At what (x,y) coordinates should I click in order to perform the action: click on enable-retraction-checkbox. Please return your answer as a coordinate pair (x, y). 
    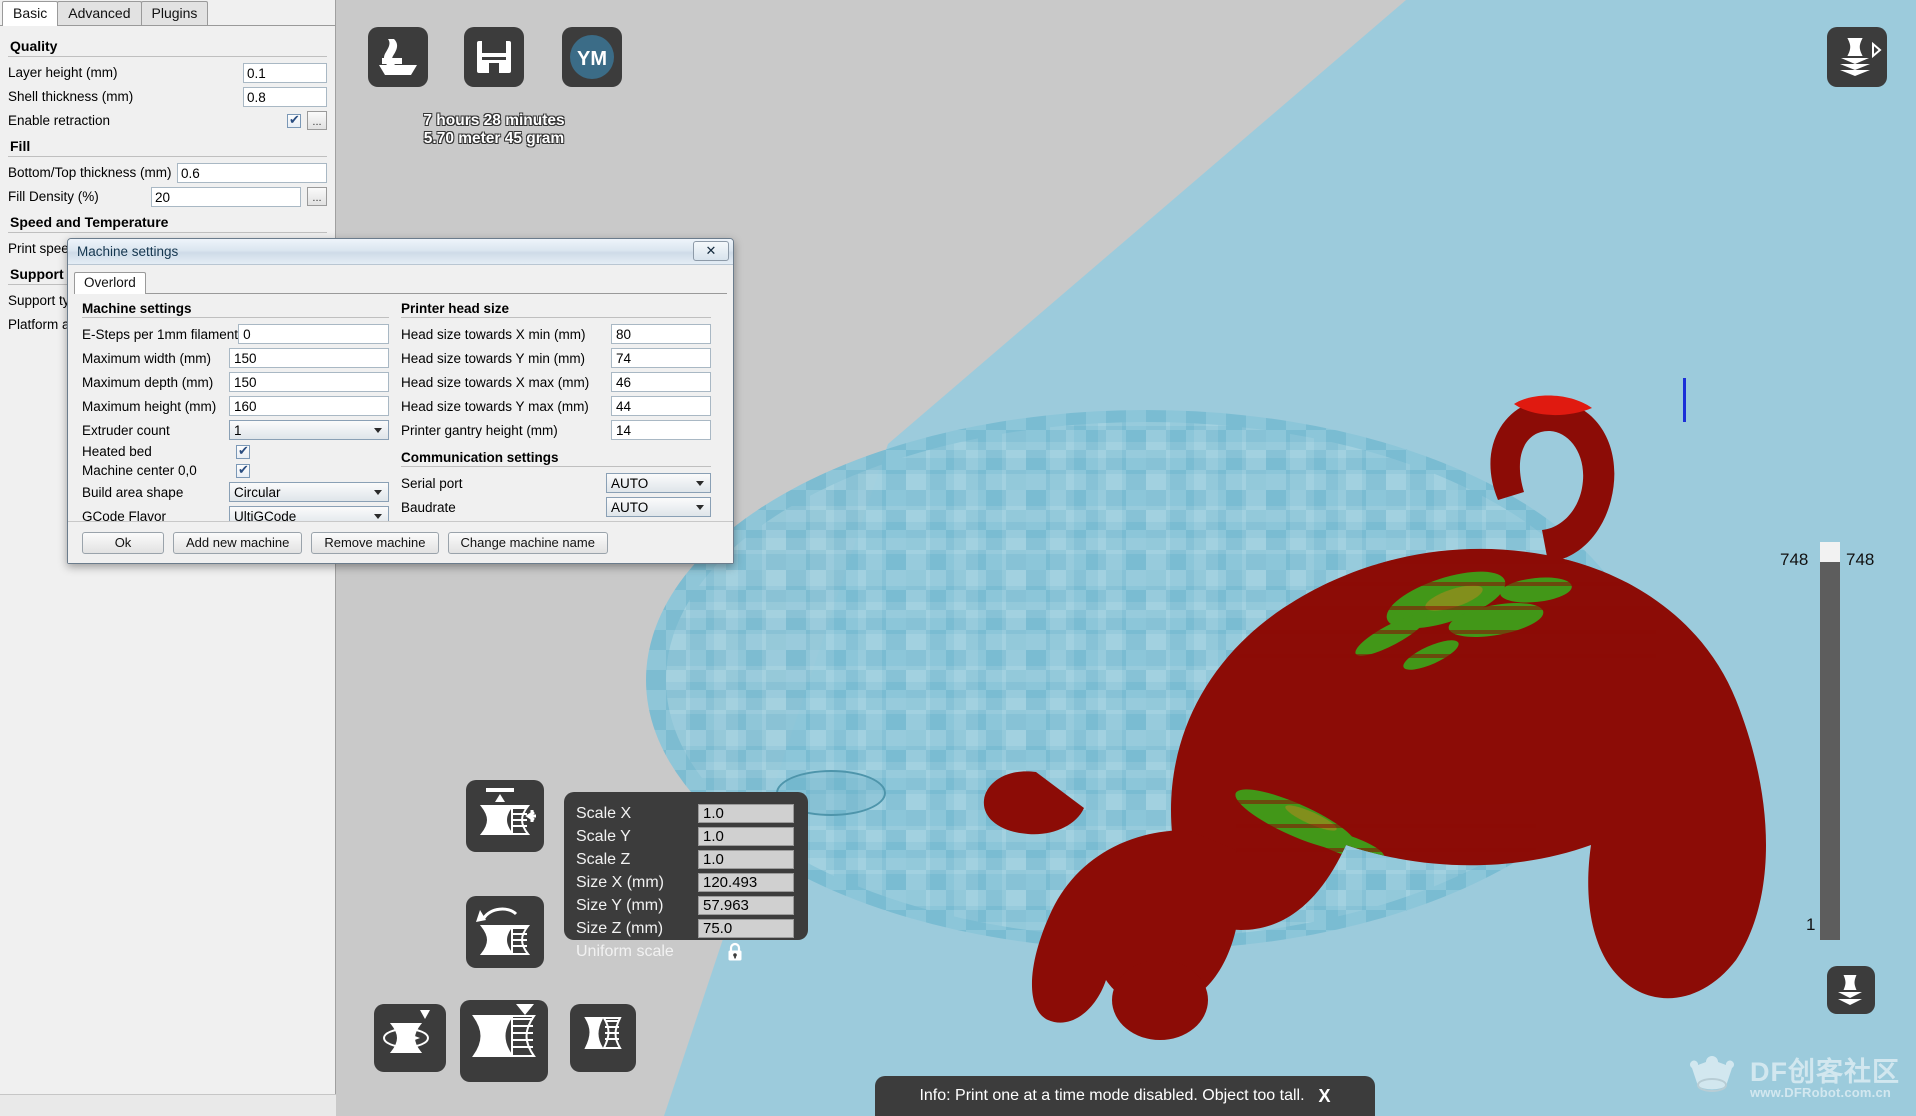
    Looking at the image, I should click on (294, 120).